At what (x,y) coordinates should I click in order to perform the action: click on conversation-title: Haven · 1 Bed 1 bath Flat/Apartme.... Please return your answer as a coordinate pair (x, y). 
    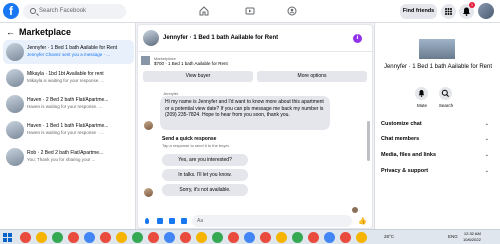
    Looking at the image, I should click on (68, 126).